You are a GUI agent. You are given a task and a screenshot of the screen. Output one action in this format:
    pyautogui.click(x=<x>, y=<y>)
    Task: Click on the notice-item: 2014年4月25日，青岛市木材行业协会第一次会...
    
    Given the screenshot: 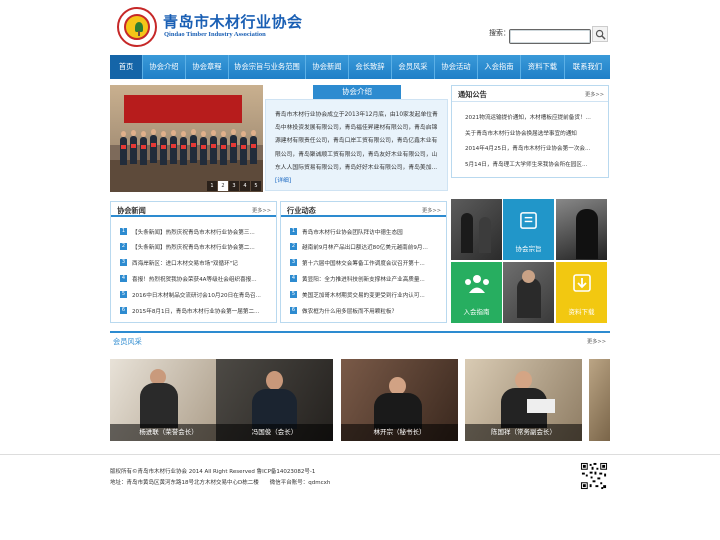 What is the action you would take?
    pyautogui.click(x=535, y=148)
    